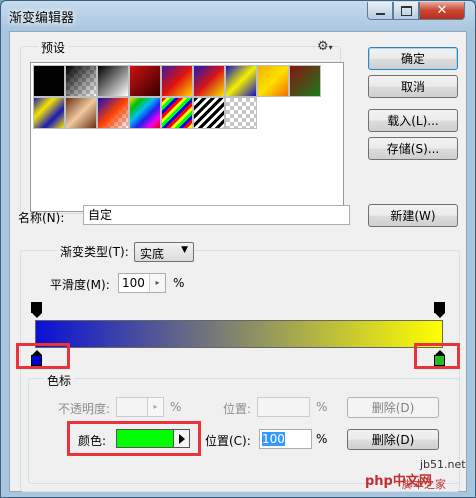  I want to click on opacity-delete-button: 删除(D), so click(393, 407).